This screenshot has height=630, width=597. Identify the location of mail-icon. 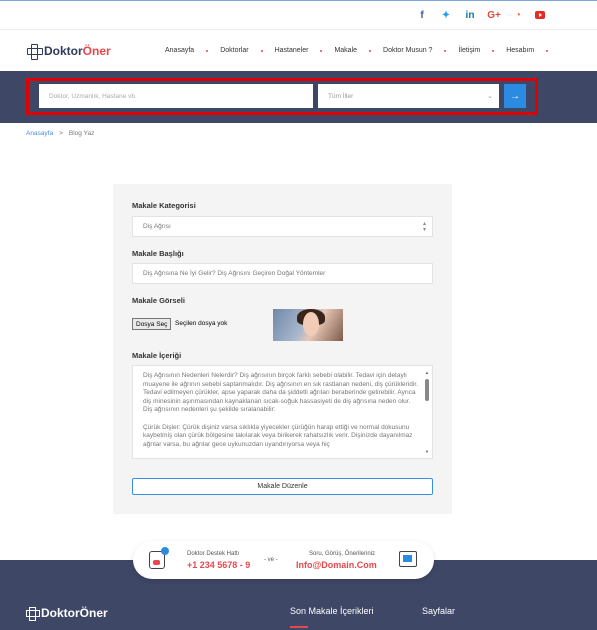
(408, 559).